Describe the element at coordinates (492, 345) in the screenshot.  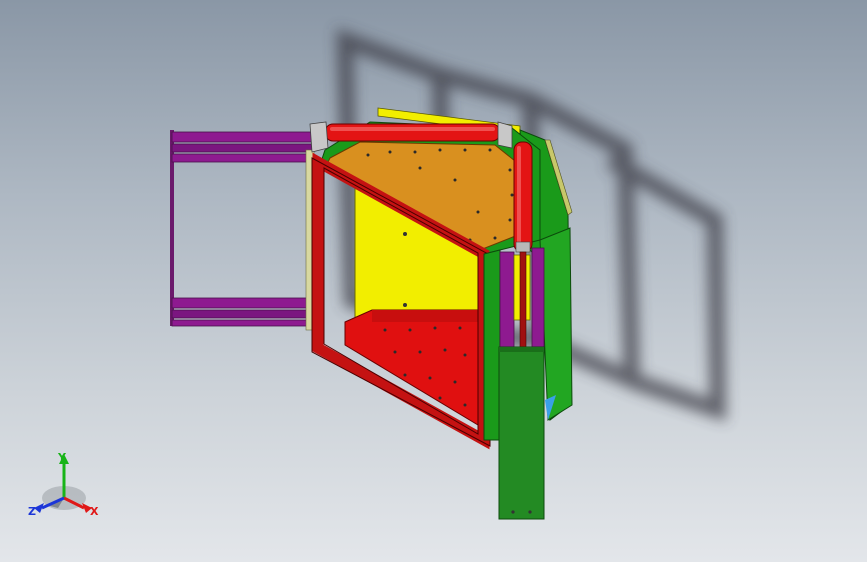
I see `right-frame-post` at that location.